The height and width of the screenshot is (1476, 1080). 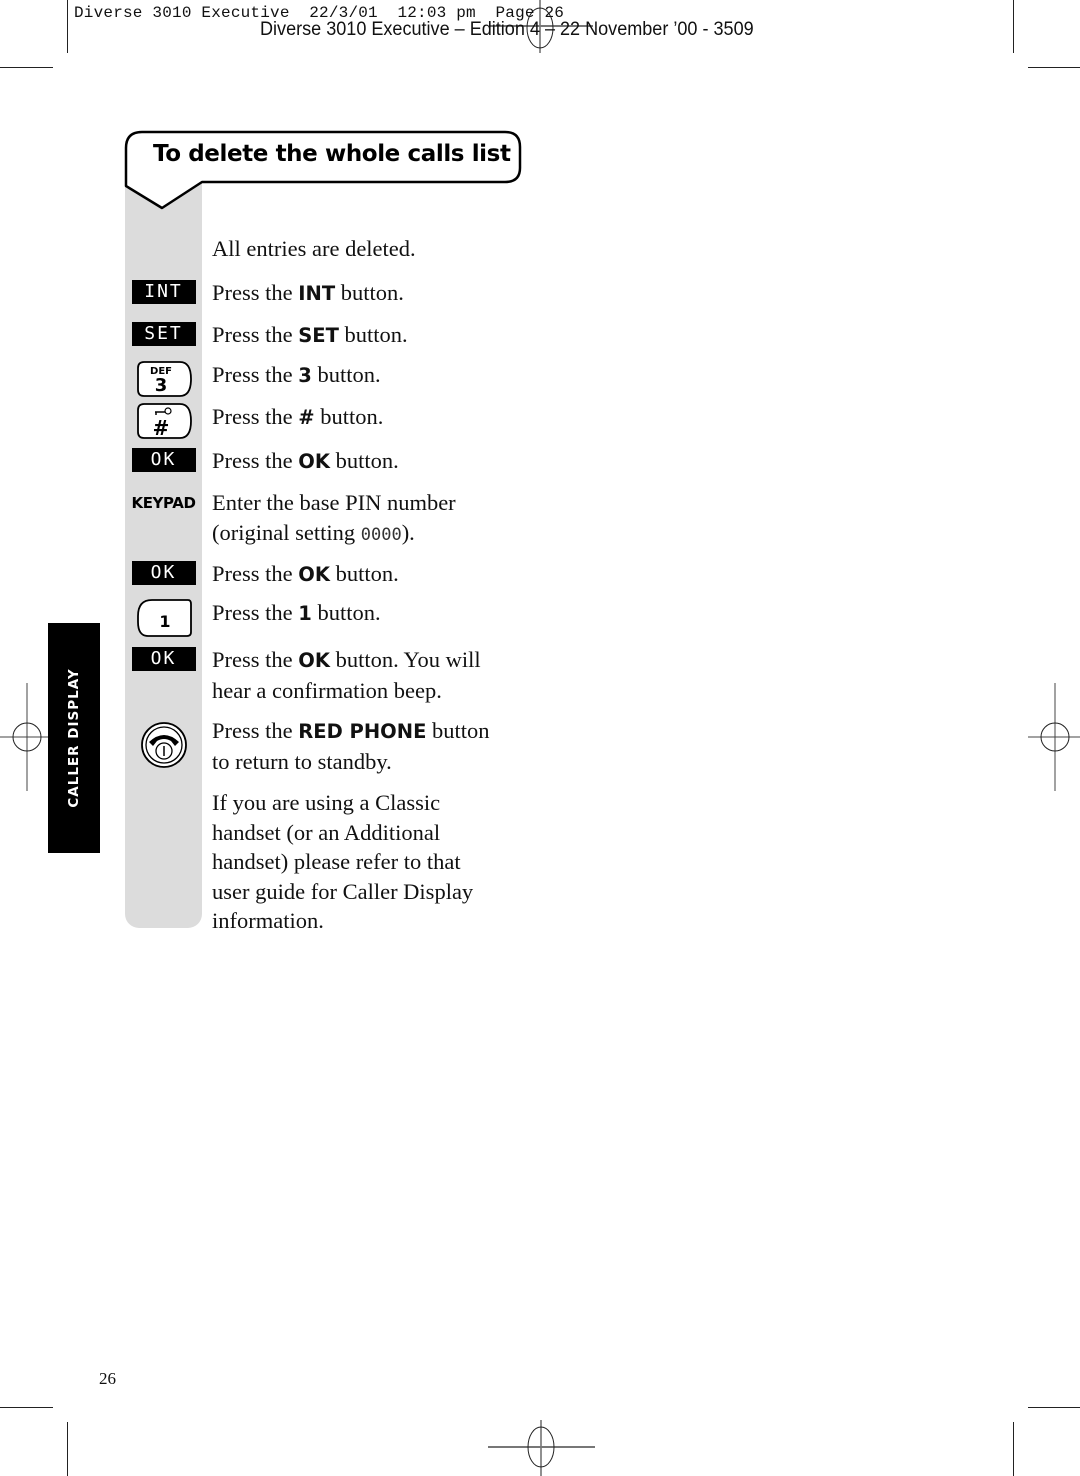 I want to click on caller-display-tab: CALLER DISPLAY, so click(x=74, y=738).